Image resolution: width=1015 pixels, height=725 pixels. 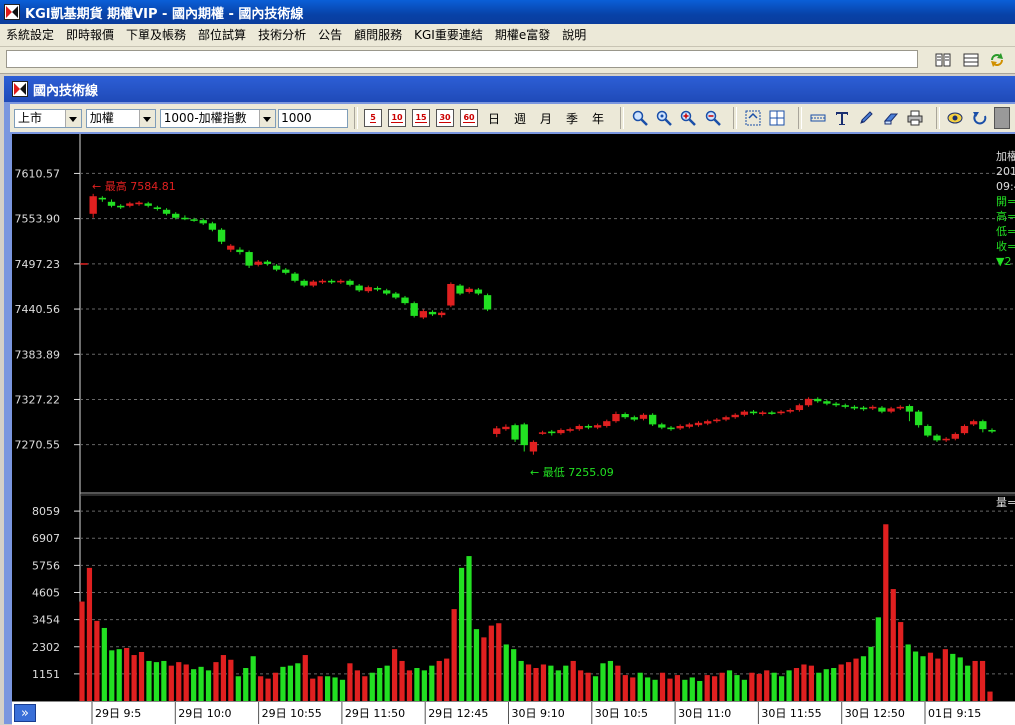 I want to click on code-input, so click(x=313, y=118).